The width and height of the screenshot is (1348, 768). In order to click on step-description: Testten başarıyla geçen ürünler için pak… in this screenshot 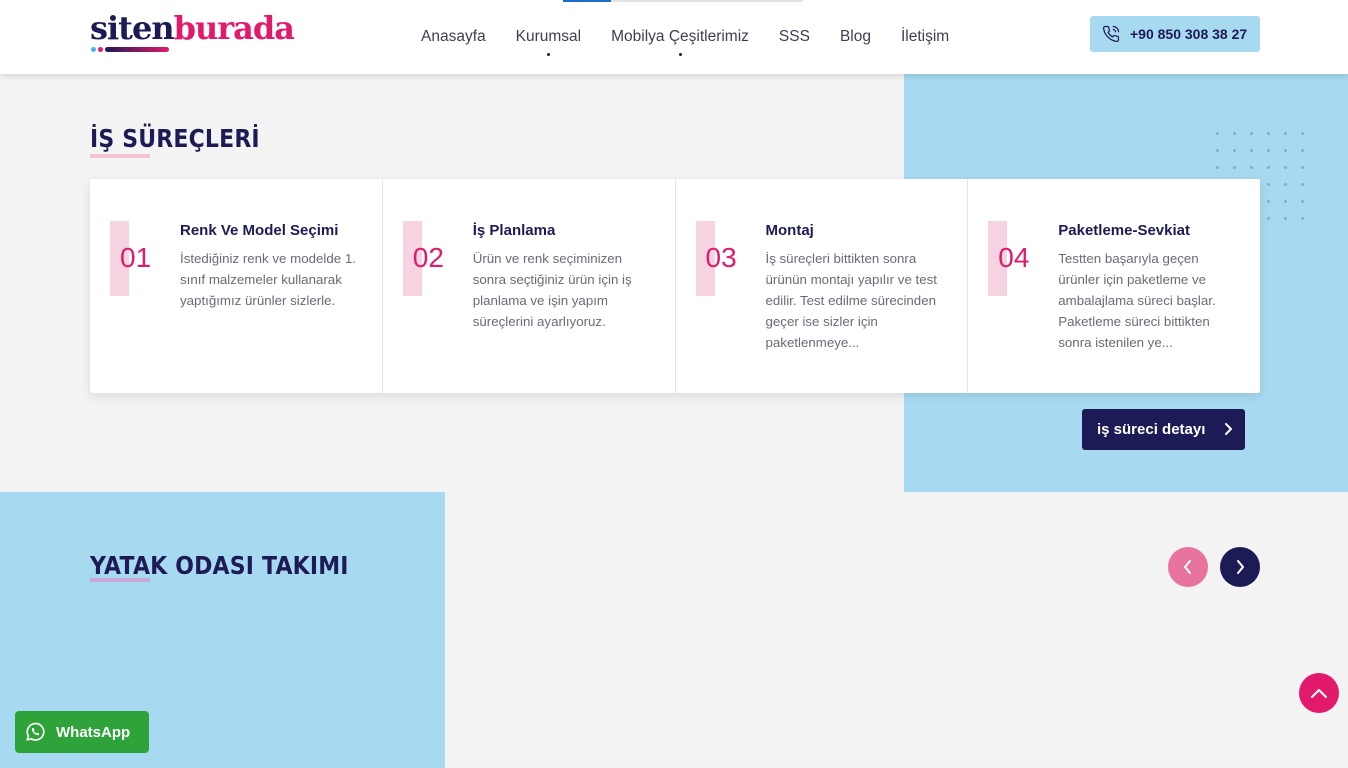, I will do `click(1137, 300)`.